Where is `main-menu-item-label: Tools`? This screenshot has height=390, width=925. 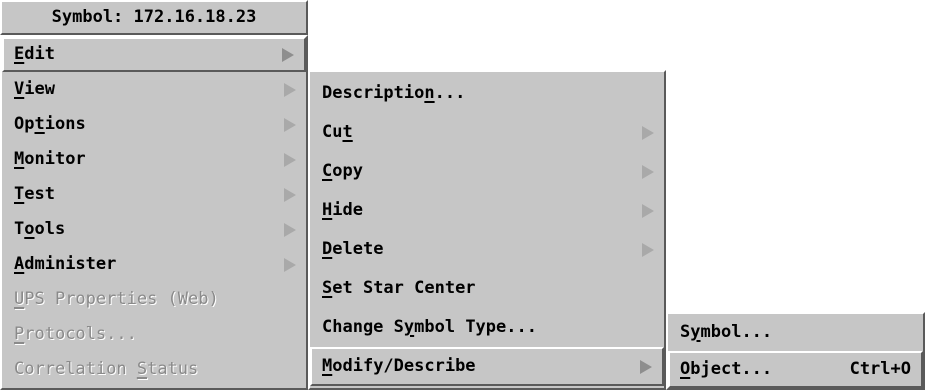
main-menu-item-label: Tools is located at coordinates (40, 229).